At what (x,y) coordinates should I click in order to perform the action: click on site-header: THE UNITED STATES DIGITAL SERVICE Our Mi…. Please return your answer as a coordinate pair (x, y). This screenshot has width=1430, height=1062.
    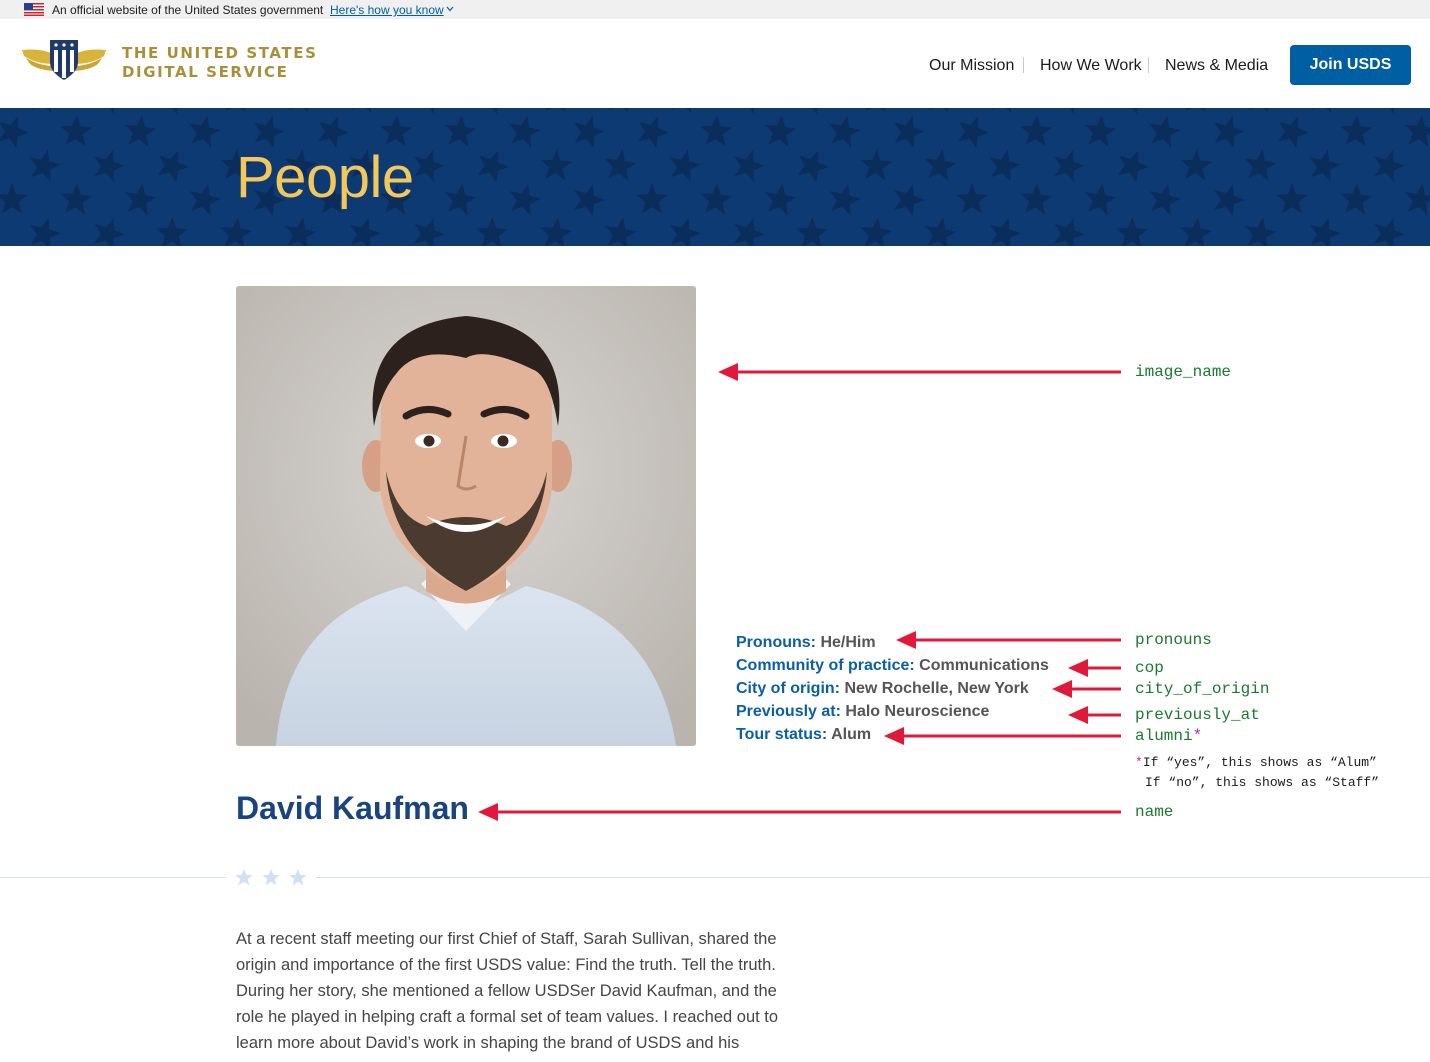
    Looking at the image, I should click on (715, 63).